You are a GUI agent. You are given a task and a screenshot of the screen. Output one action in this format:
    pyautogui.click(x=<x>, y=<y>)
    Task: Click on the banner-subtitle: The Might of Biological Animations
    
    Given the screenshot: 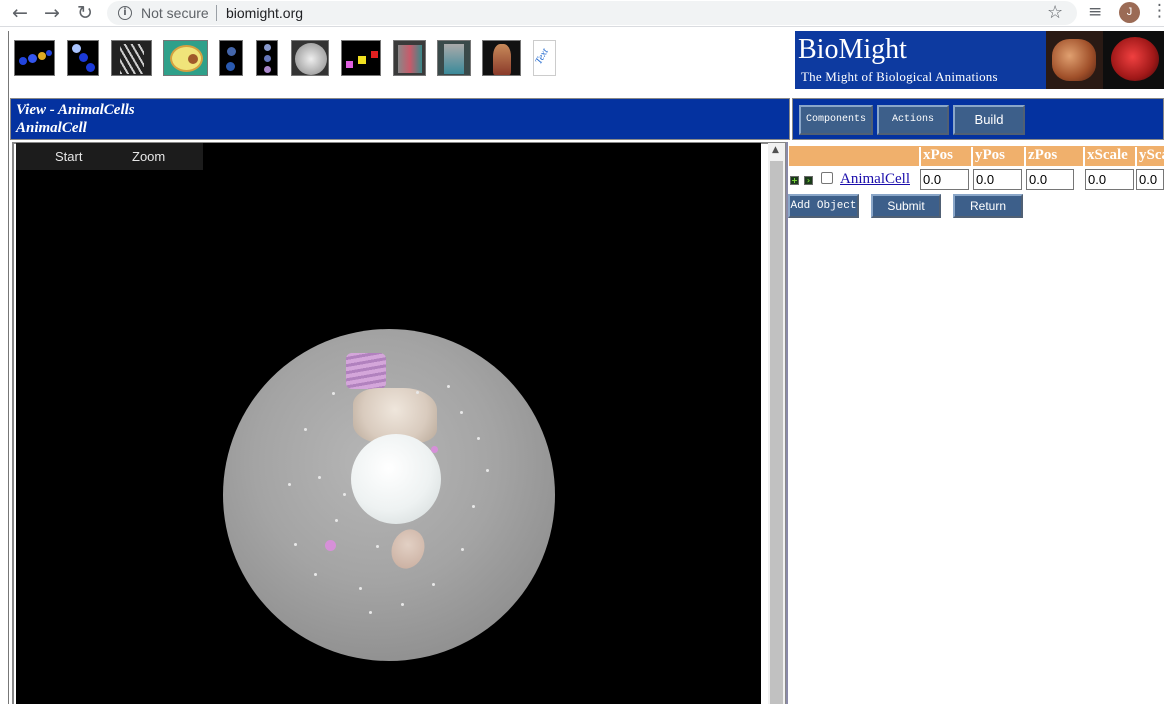 What is the action you would take?
    pyautogui.click(x=899, y=76)
    